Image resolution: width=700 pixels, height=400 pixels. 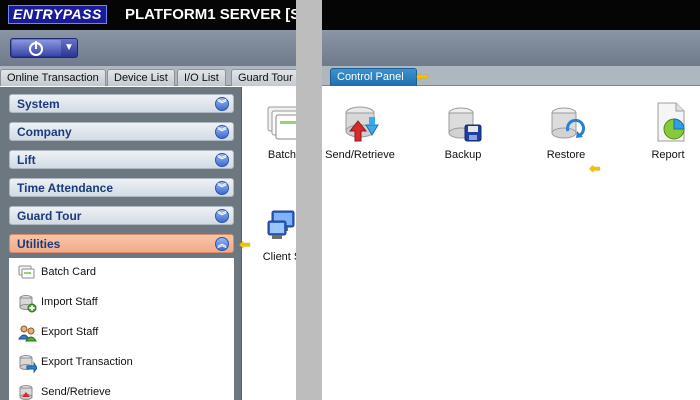 I want to click on power-icon, so click(x=36, y=48).